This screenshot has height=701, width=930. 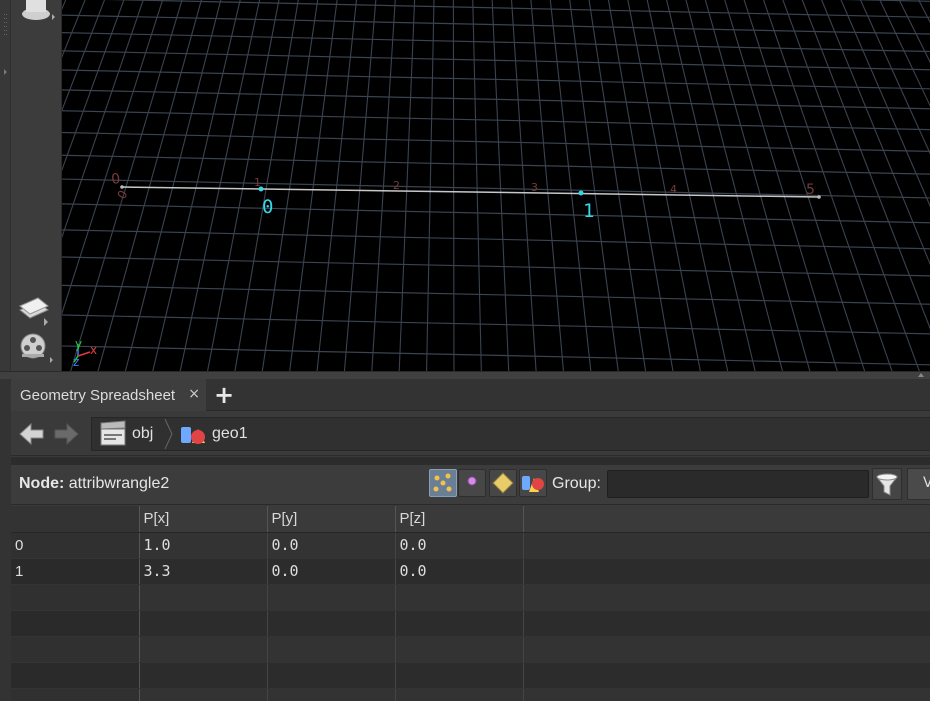 What do you see at coordinates (510, 434) in the screenshot?
I see `path-breadcrumb: obj geo1` at bounding box center [510, 434].